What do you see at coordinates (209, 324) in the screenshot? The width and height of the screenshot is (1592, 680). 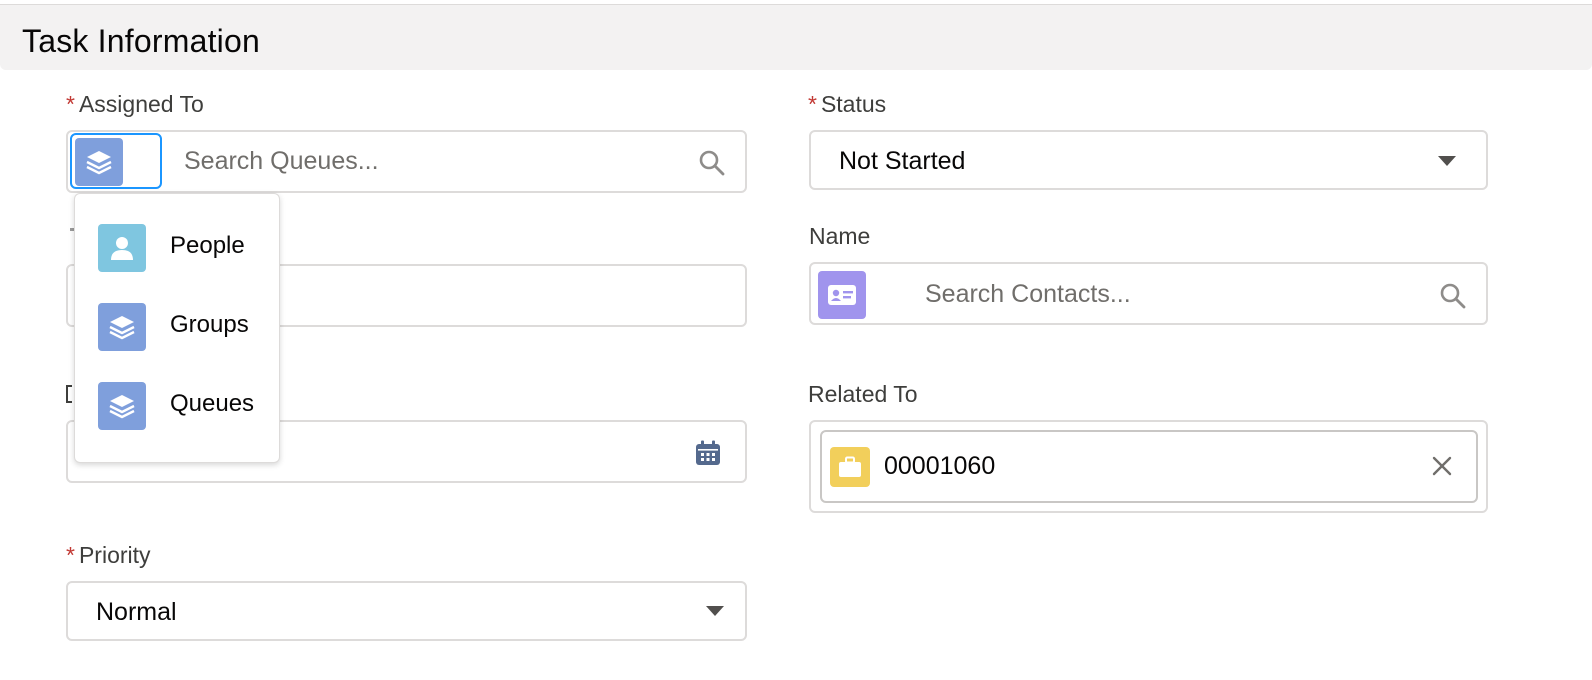 I see `scope-menu-item-label: Groups` at bounding box center [209, 324].